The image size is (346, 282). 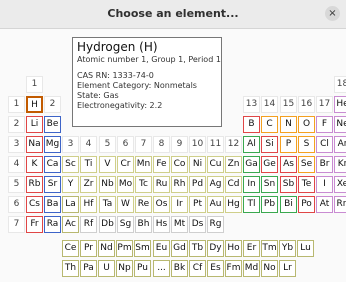 What do you see at coordinates (340, 164) in the screenshot?
I see `element-kr: Kr` at bounding box center [340, 164].